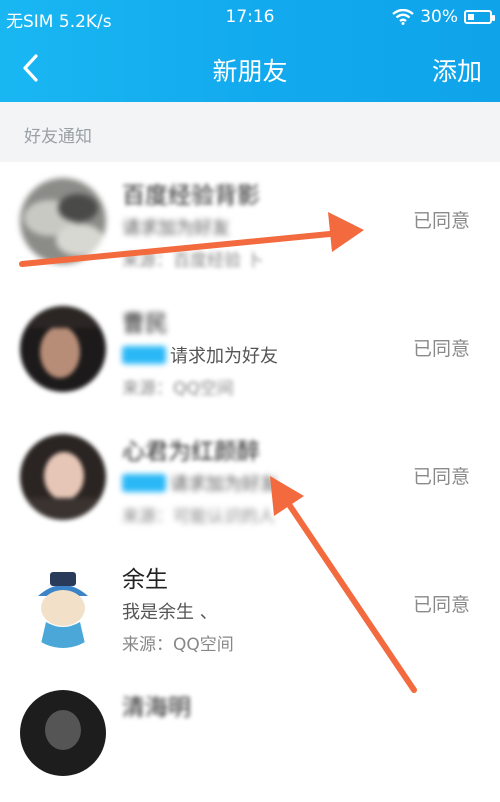 This screenshot has height=802, width=500. What do you see at coordinates (170, 612) in the screenshot?
I see `request-message: 我是余生 、` at bounding box center [170, 612].